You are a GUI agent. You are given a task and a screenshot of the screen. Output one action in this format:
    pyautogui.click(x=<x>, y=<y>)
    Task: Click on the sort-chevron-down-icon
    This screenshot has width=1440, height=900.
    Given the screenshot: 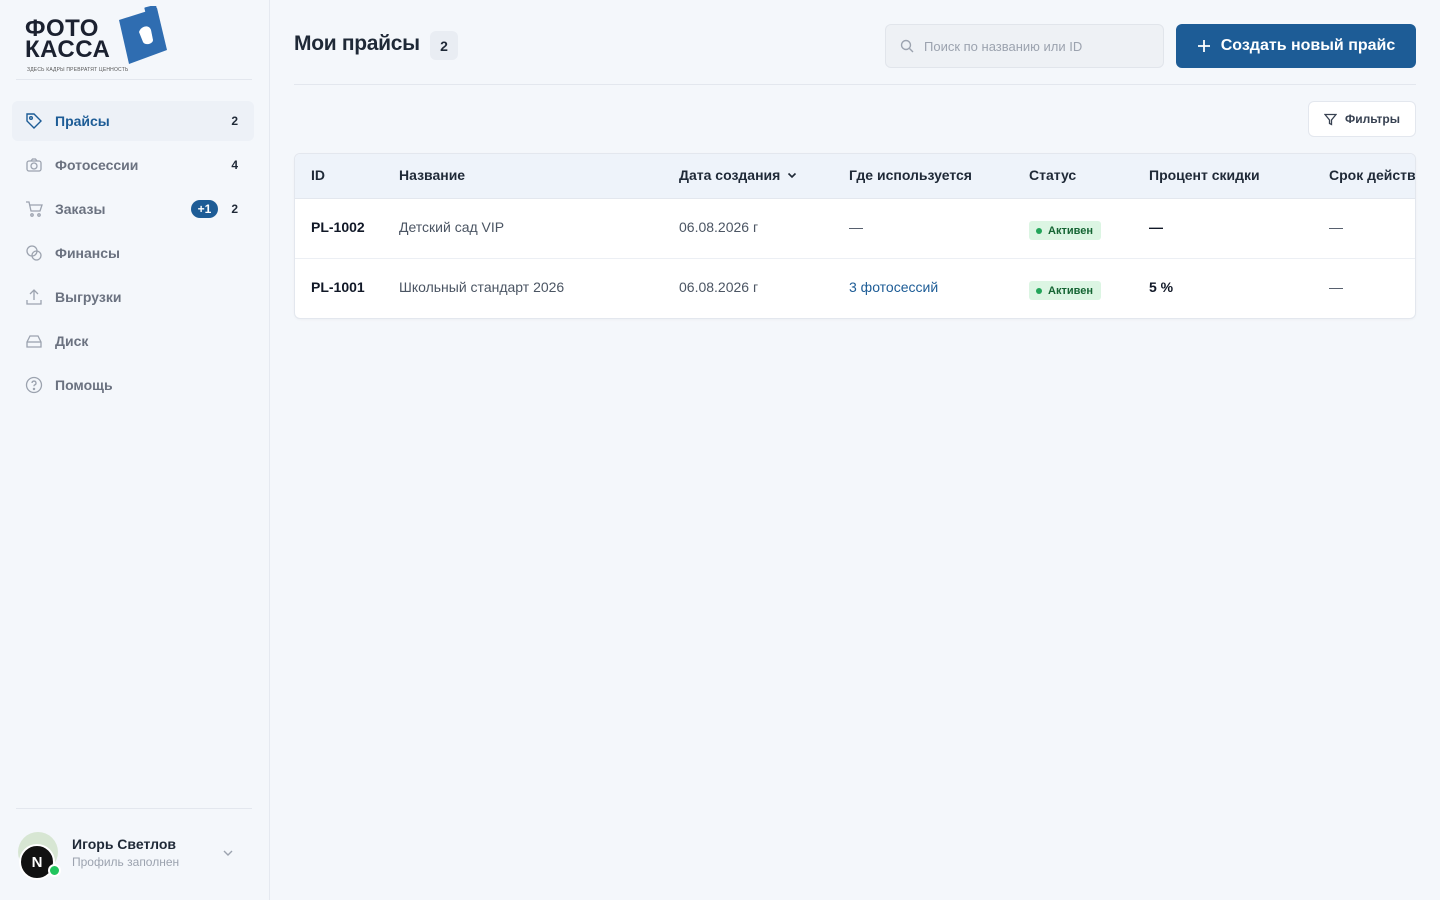 What is the action you would take?
    pyautogui.click(x=792, y=175)
    